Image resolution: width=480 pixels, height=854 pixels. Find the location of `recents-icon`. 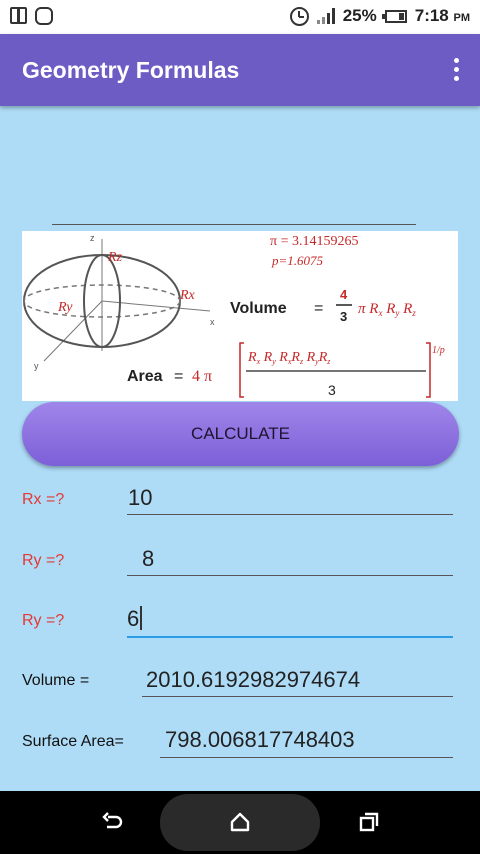

recents-icon is located at coordinates (369, 822).